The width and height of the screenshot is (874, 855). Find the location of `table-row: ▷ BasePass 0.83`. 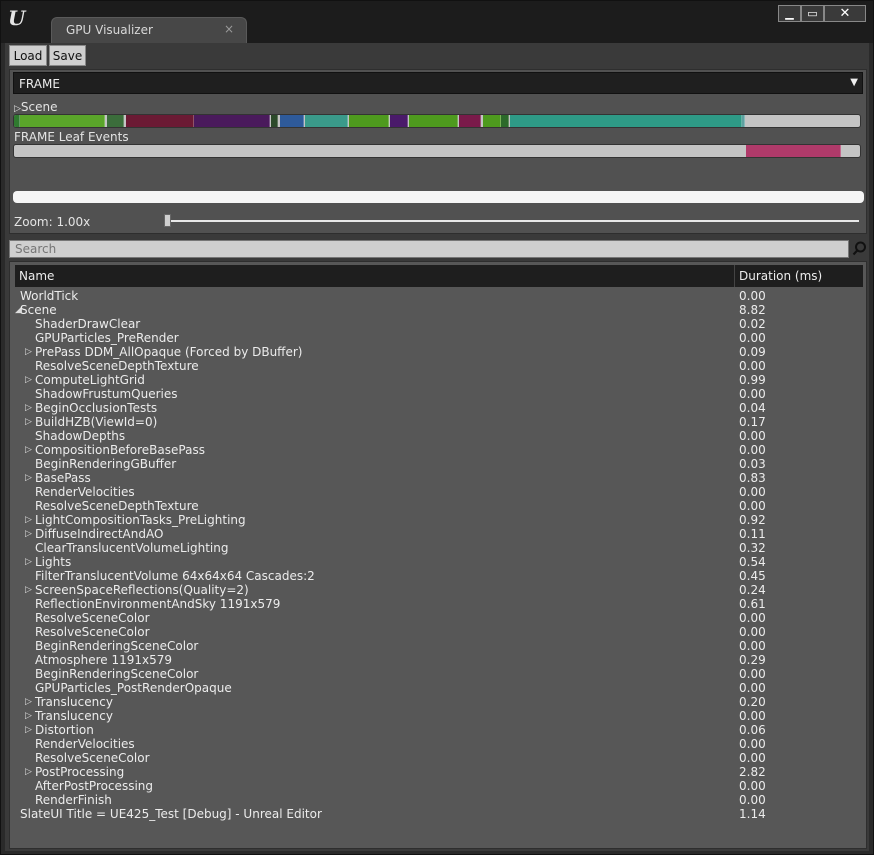

table-row: ▷ BasePass 0.83 is located at coordinates (439, 478).